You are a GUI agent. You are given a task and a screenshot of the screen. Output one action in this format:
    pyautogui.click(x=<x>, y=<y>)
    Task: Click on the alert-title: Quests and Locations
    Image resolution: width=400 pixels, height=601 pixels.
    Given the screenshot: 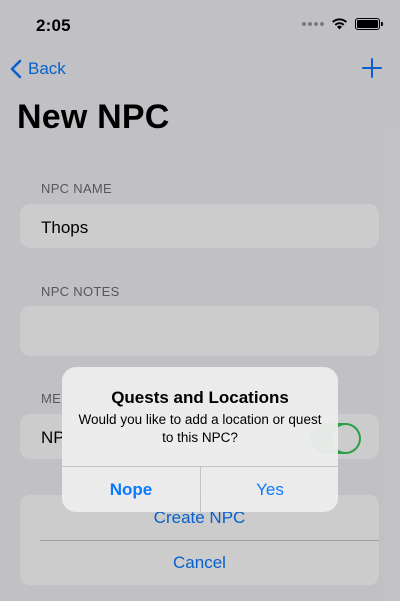 What is the action you would take?
    pyautogui.click(x=200, y=397)
    